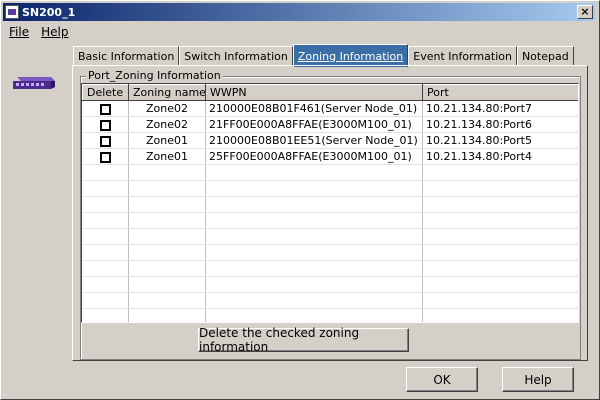  Describe the element at coordinates (126, 56) in the screenshot. I see `tab-basic-information: Basic Information` at that location.